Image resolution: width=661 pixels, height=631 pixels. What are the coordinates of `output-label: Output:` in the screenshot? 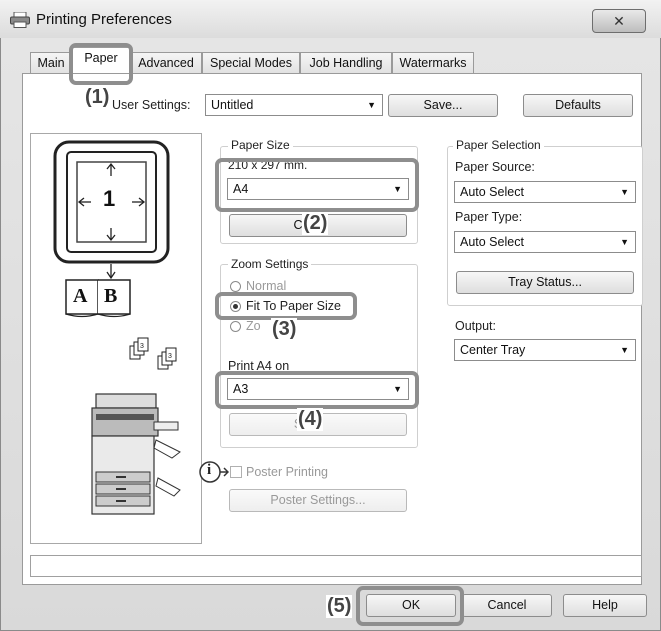 It's located at (475, 326).